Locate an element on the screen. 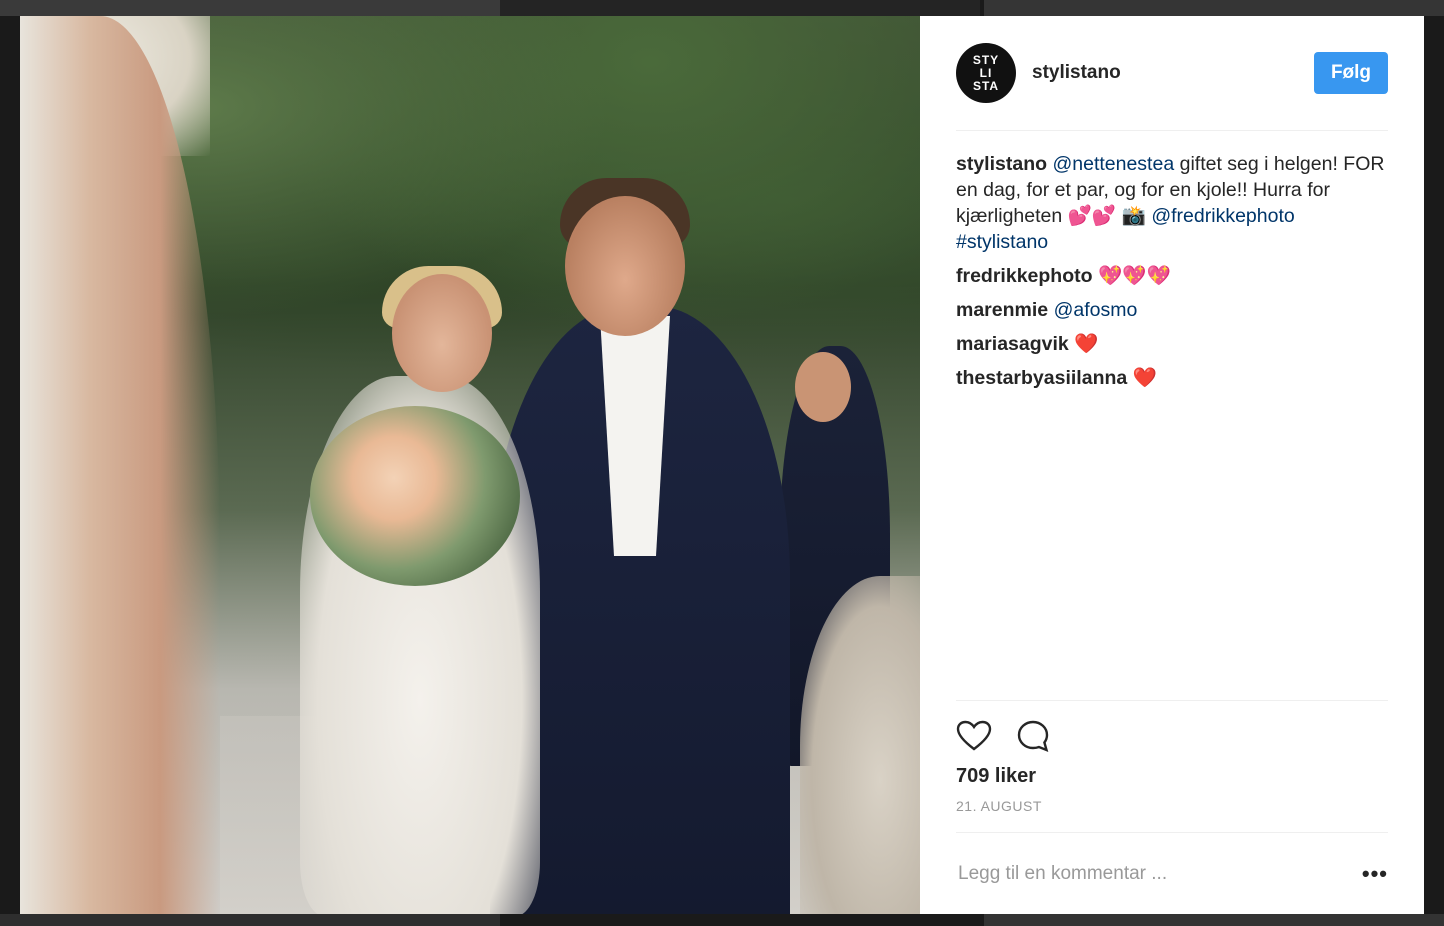 The height and width of the screenshot is (926, 1444). caption-mention: @nettenestea is located at coordinates (1113, 164).